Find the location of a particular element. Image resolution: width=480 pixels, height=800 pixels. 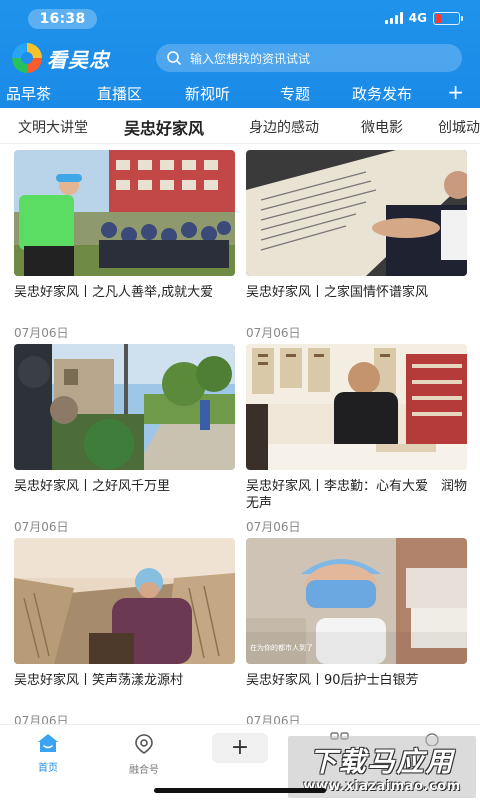

top-bar: 看吴忠 输入您想找的资讯试试 is located at coordinates (240, 57).